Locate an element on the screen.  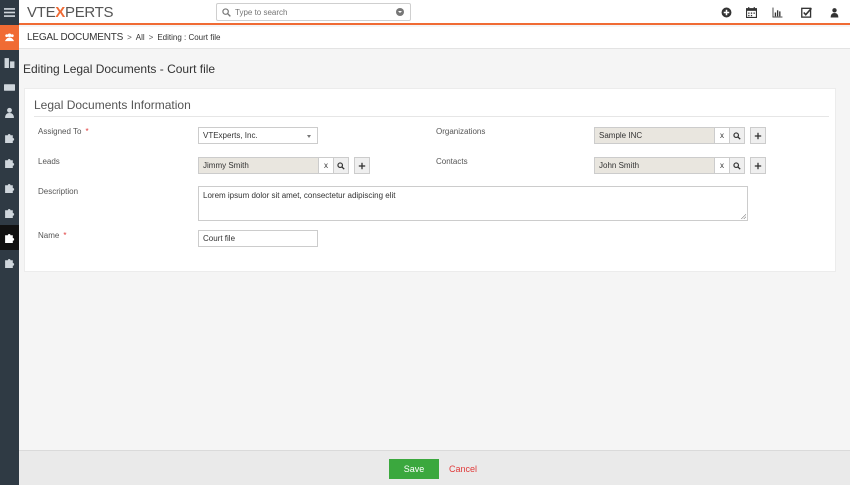
page-title: Editing Legal Documents - Court file is located at coordinates (119, 69).